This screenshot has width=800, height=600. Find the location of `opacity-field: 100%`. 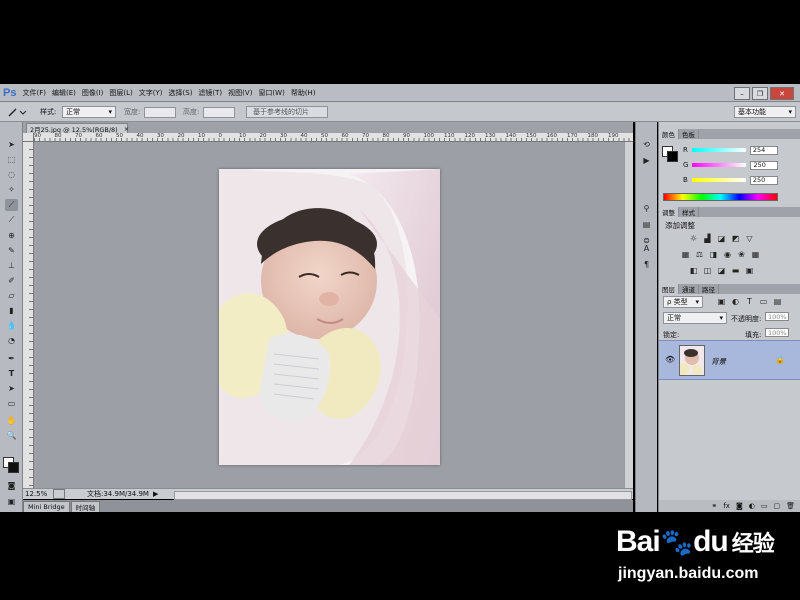

opacity-field: 100% is located at coordinates (777, 316).